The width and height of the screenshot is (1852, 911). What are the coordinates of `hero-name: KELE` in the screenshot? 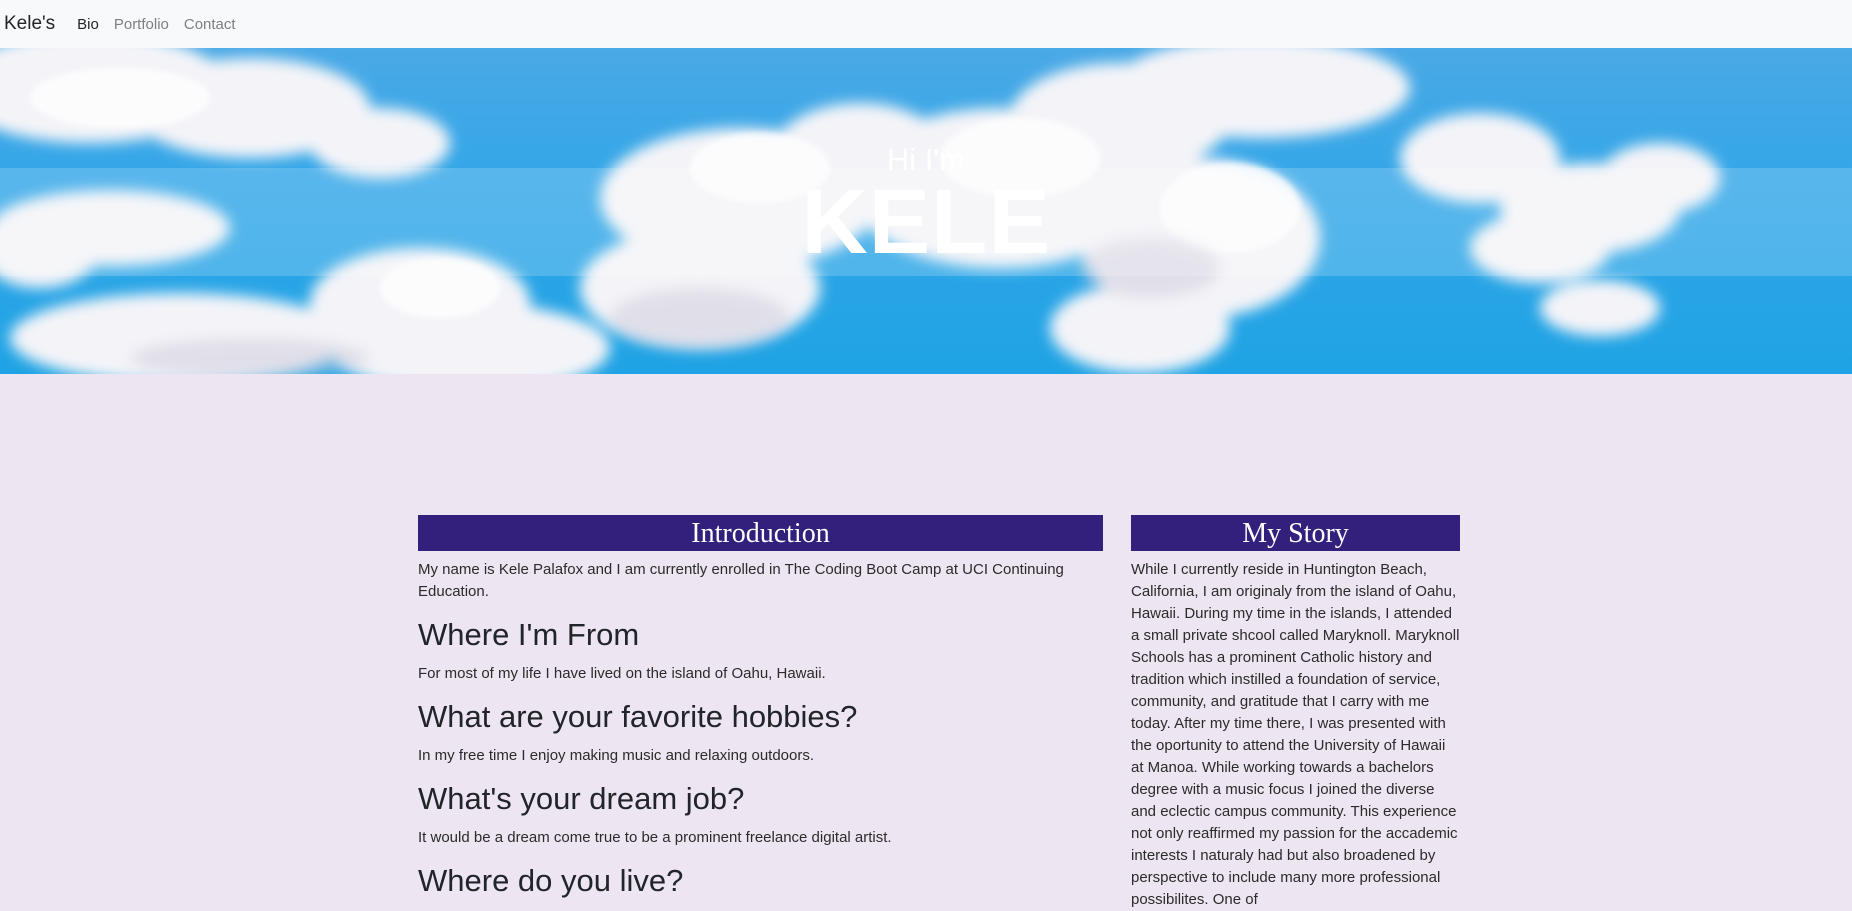 It's located at (926, 222).